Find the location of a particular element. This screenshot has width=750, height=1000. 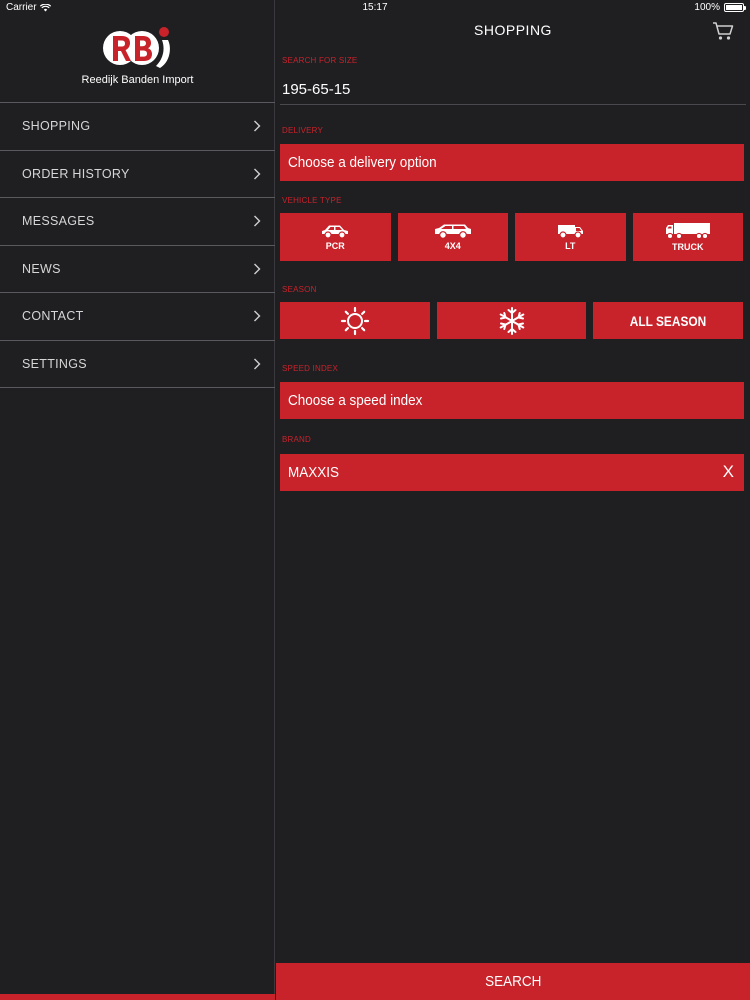

vehicle-pcr-button: PCR is located at coordinates (335, 237).